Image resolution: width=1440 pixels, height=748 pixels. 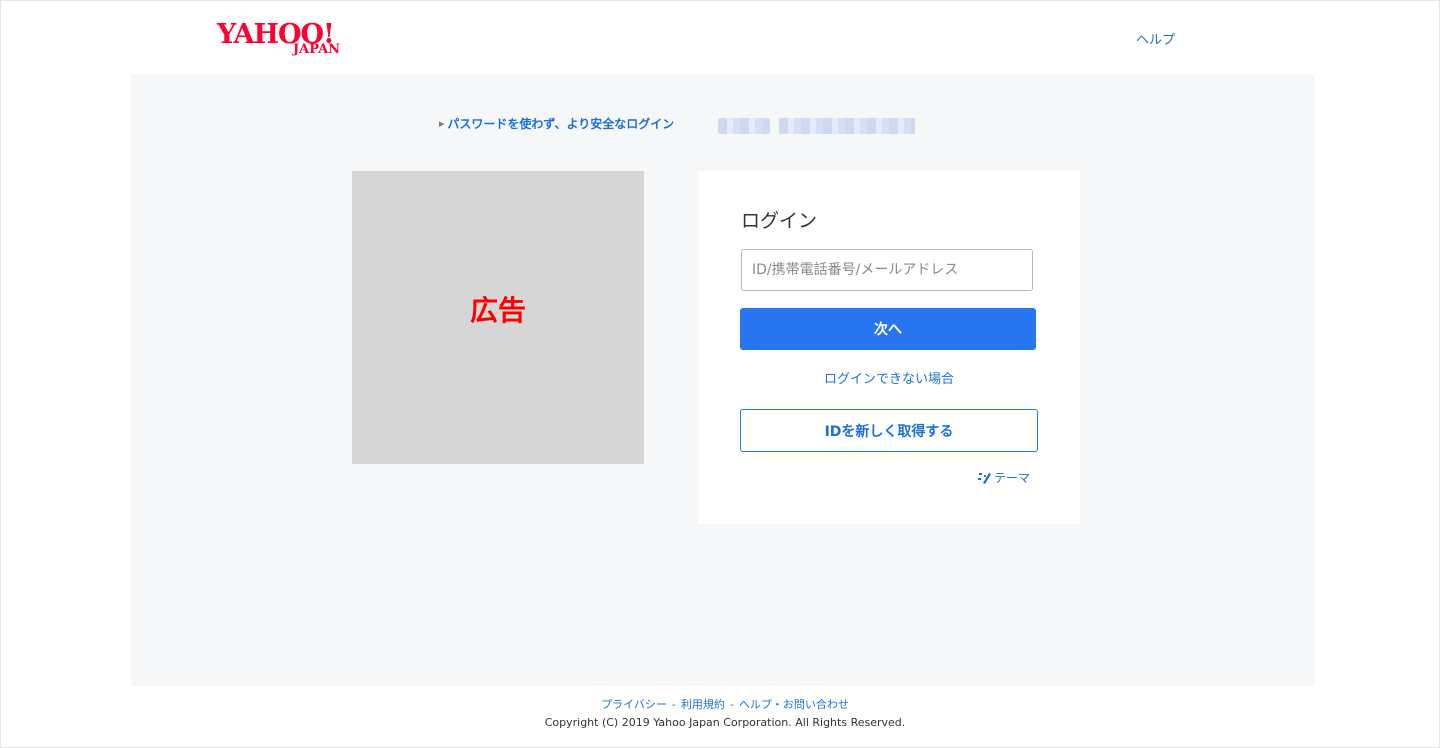 What do you see at coordinates (889, 380) in the screenshot?
I see `login-trouble-link: ログインできない場合` at bounding box center [889, 380].